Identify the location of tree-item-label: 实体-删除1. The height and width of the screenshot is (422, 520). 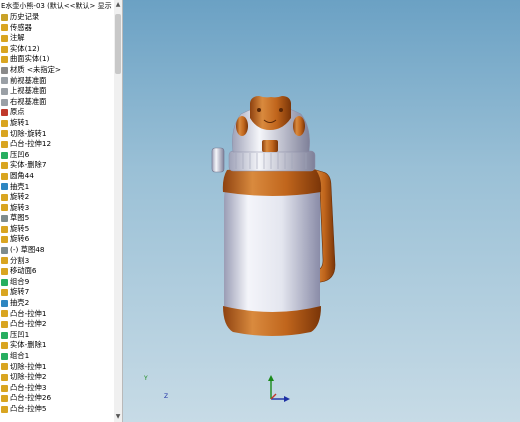
(28, 345).